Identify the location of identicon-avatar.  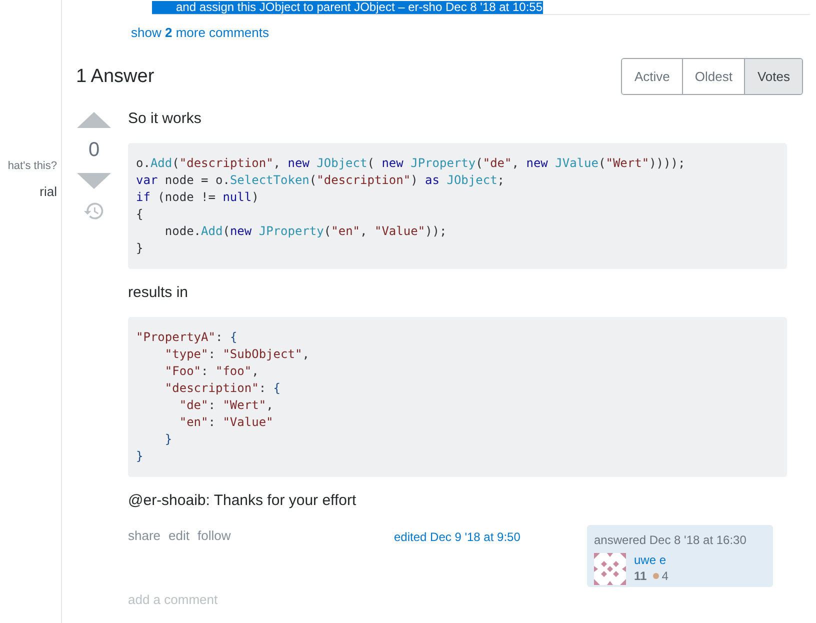
(610, 569).